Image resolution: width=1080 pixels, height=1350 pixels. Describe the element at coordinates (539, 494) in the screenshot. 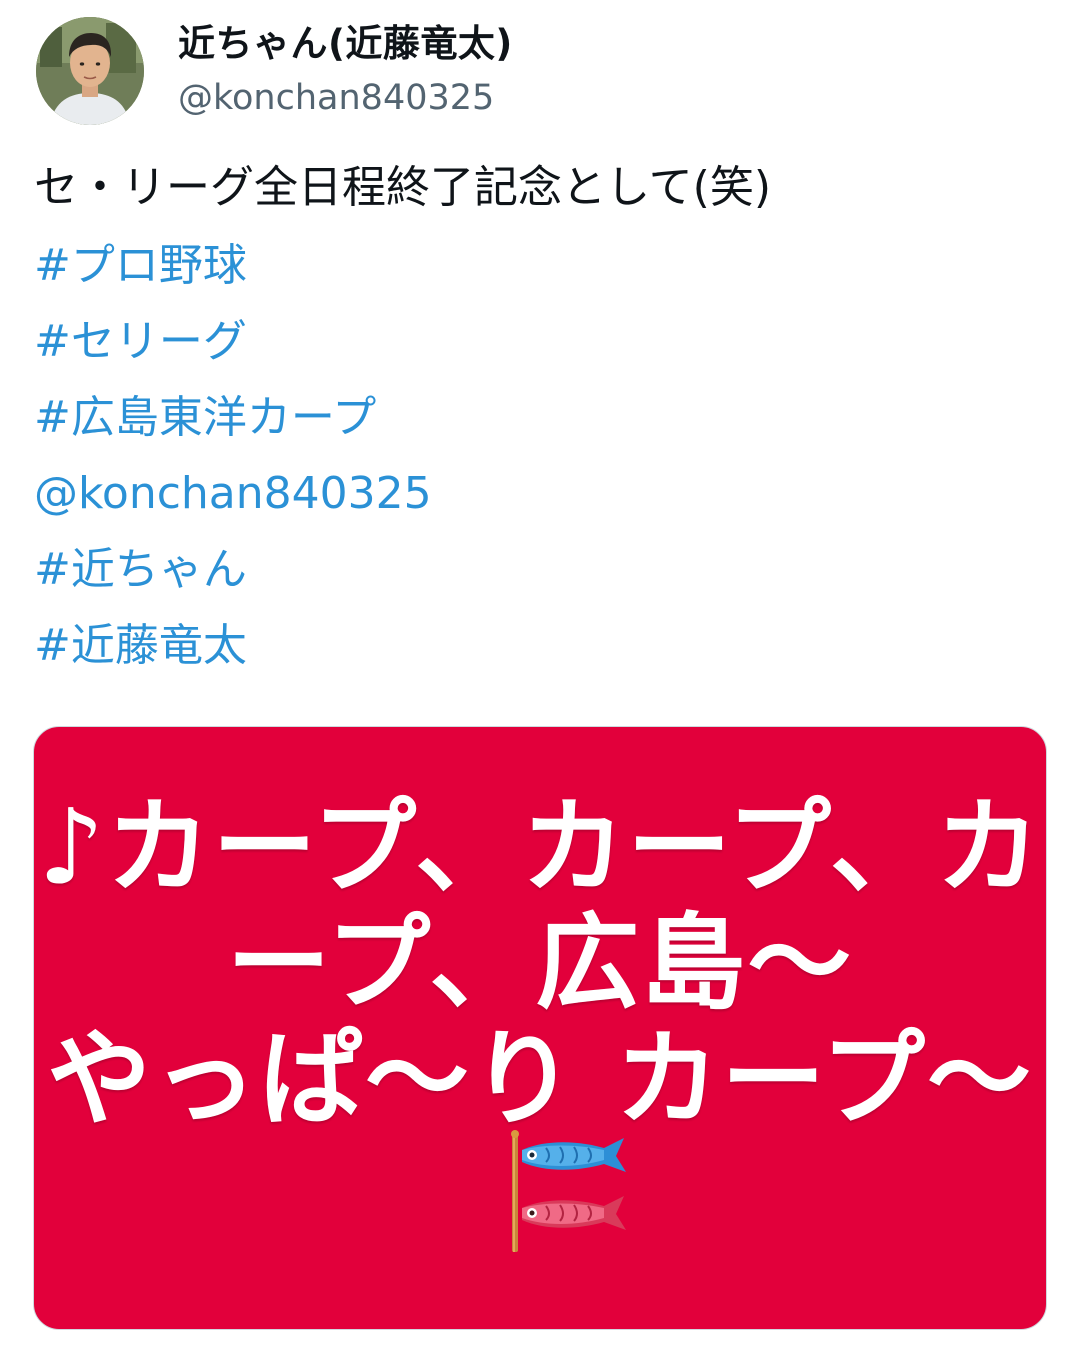

I see `mention-link: @konchan840325` at that location.